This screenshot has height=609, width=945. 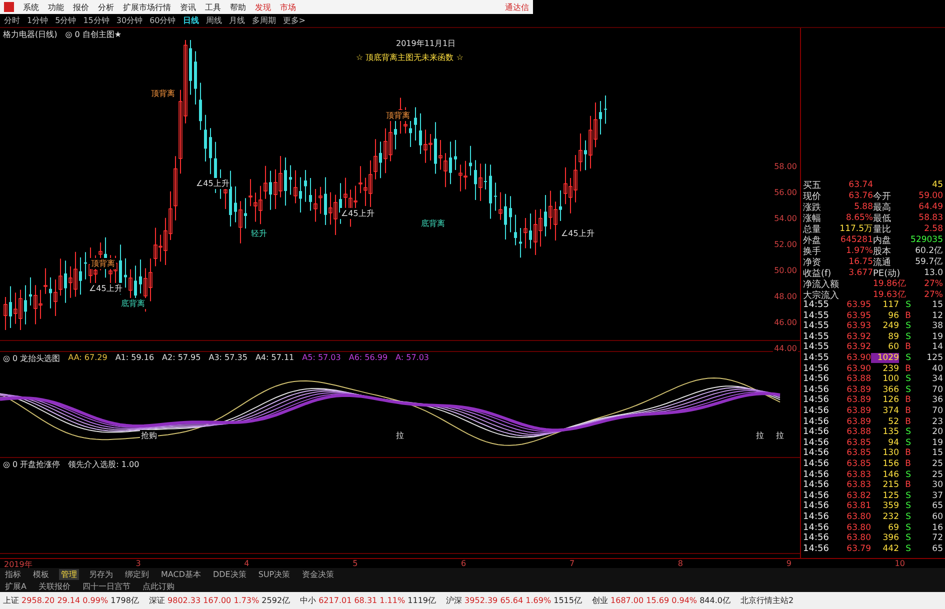 I want to click on quote-label: 量比, so click(x=882, y=230).